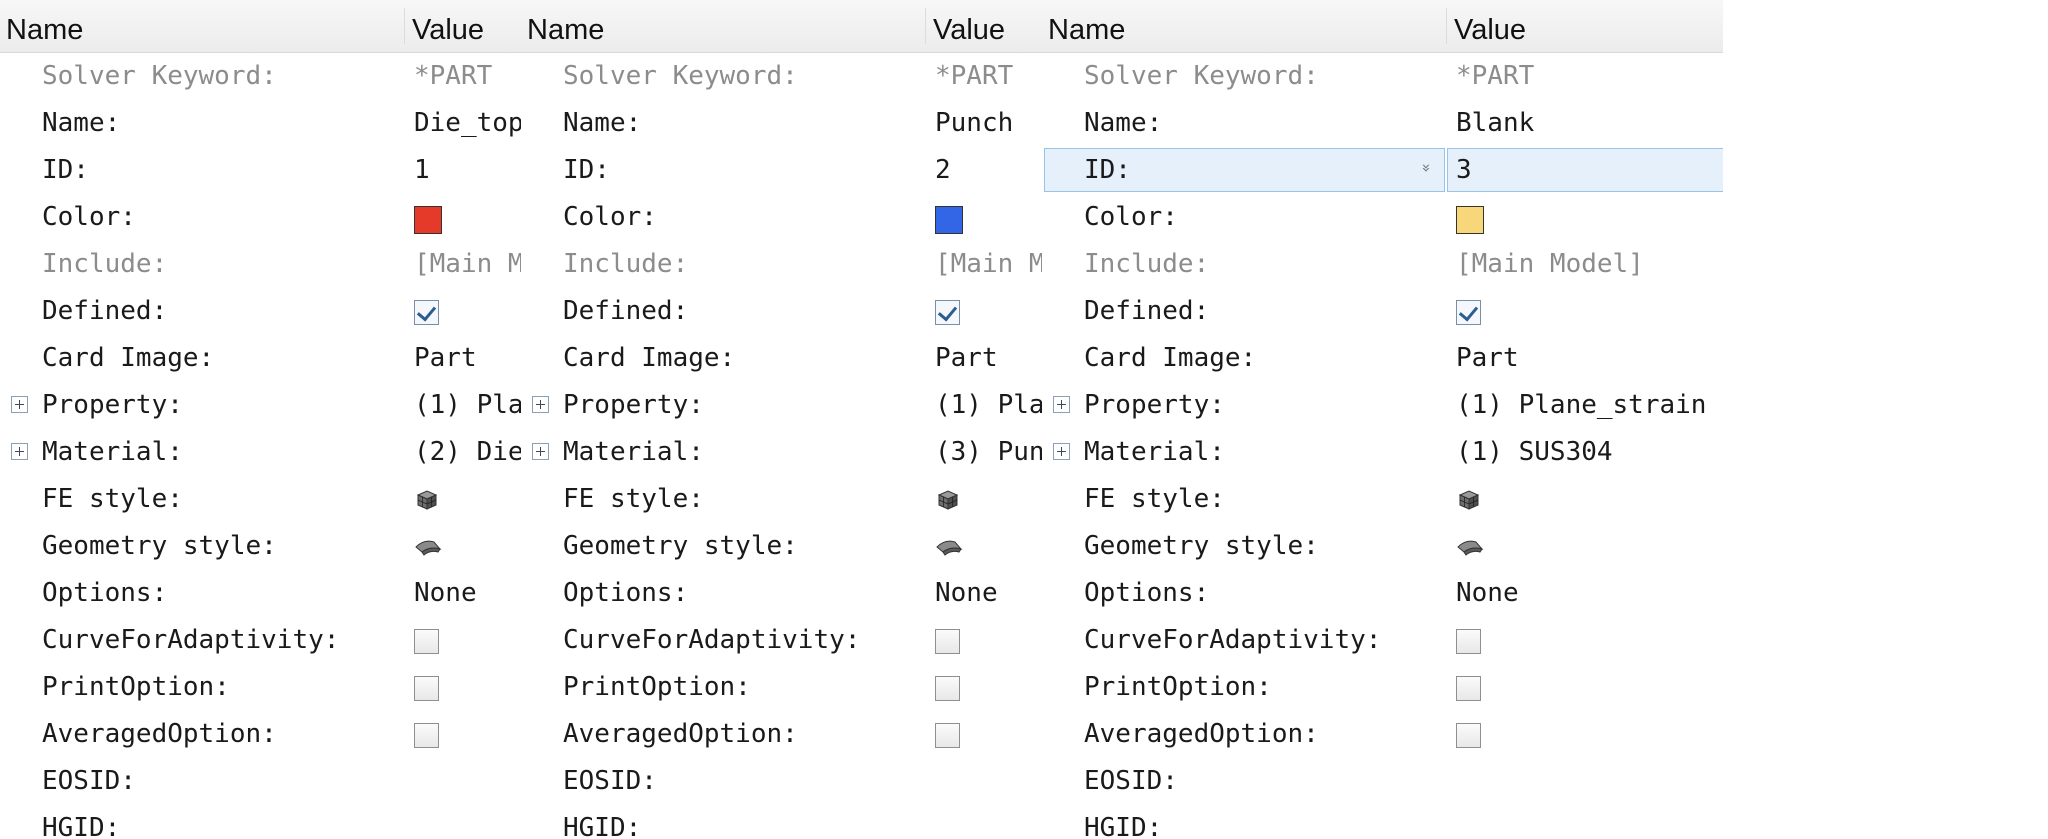 Image resolution: width=2048 pixels, height=839 pixels. Describe the element at coordinates (1382, 76) in the screenshot. I see `property-row-solver-keyword: Solver Keyword: *PART` at that location.